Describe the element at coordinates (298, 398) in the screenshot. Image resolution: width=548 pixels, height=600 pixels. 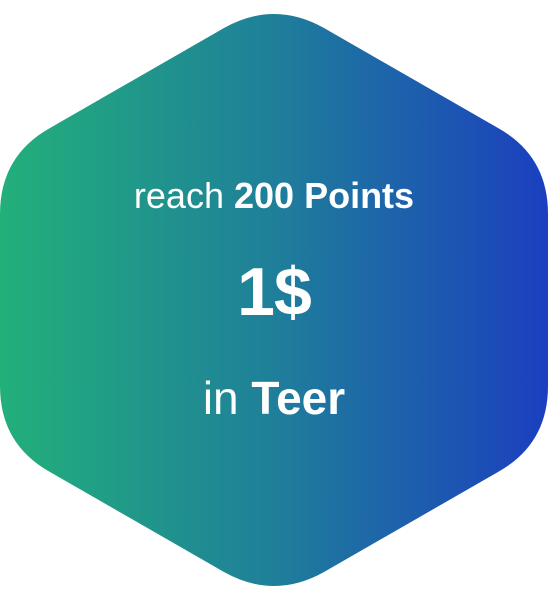
I see `reward-currency: Teer` at that location.